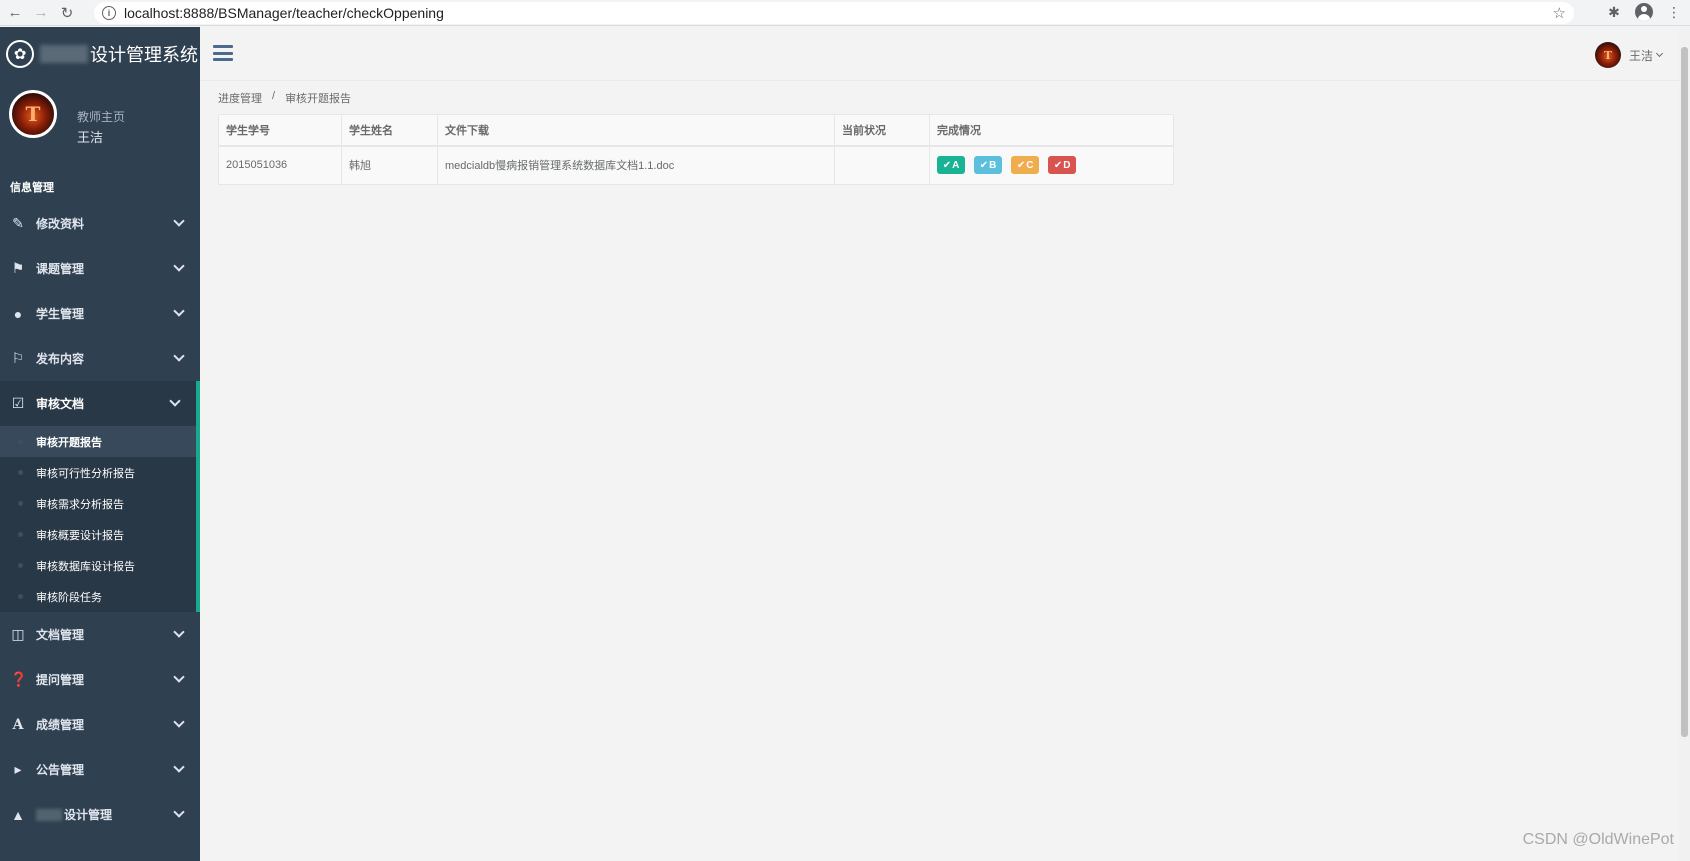 The width and height of the screenshot is (1690, 861). I want to click on avatar: T, so click(33, 114).